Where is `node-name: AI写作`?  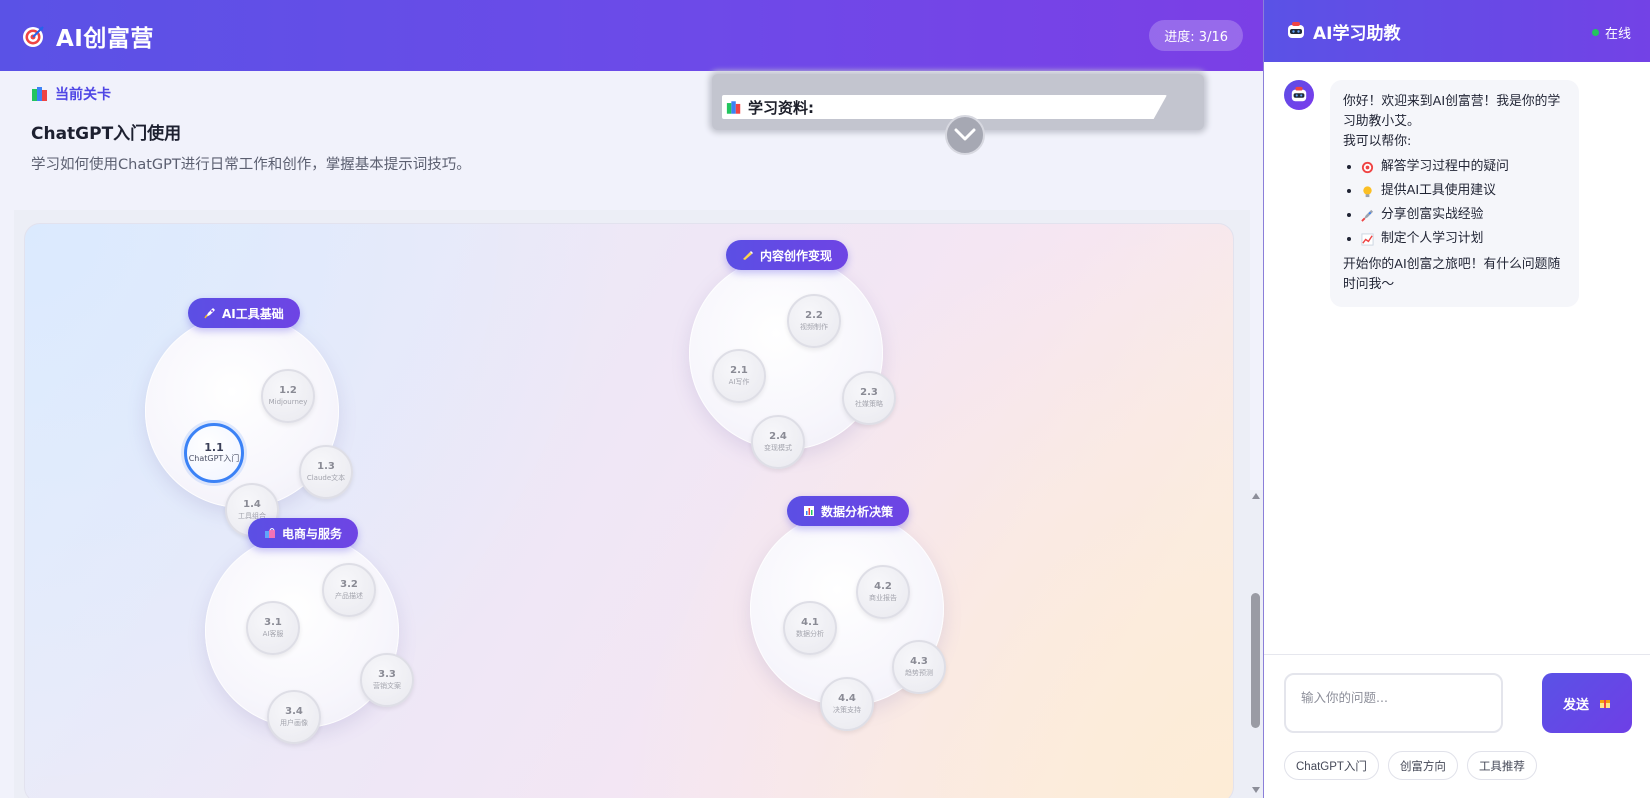
node-name: AI写作 is located at coordinates (739, 382).